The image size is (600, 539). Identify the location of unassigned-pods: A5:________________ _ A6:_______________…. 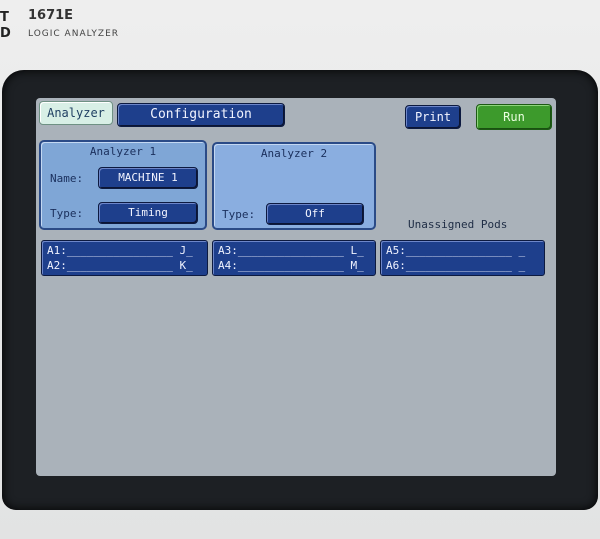
(462, 258).